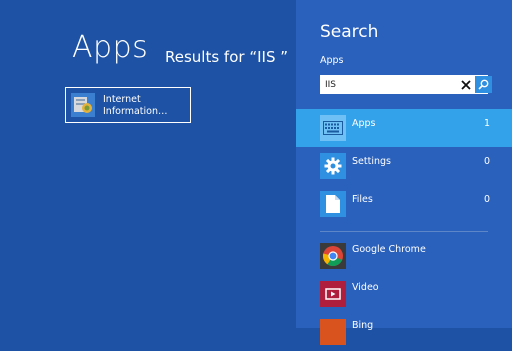 The image size is (512, 351). I want to click on keyboard-icon, so click(333, 128).